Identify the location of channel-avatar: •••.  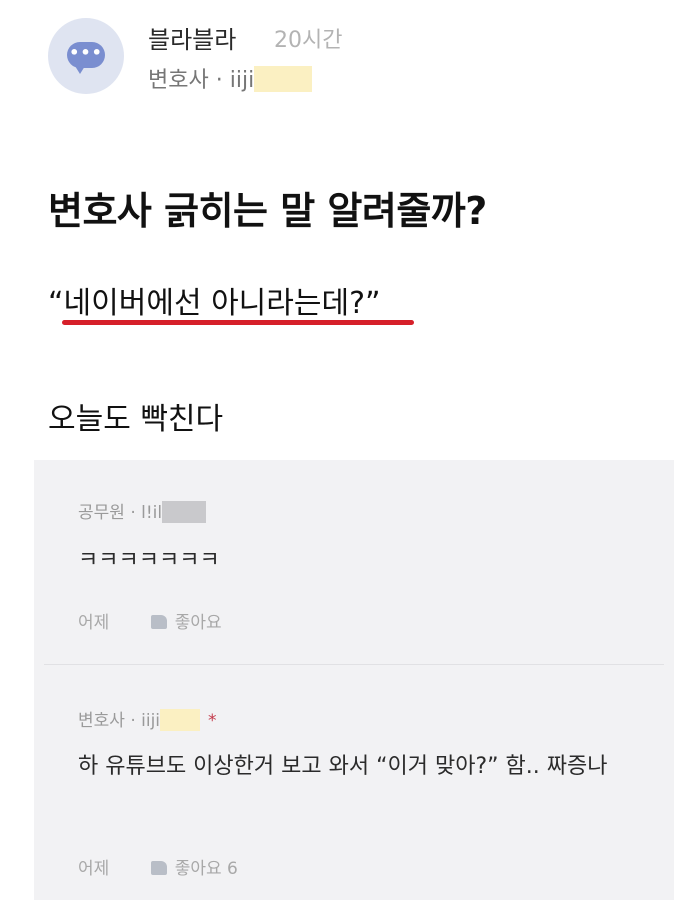
(86, 56).